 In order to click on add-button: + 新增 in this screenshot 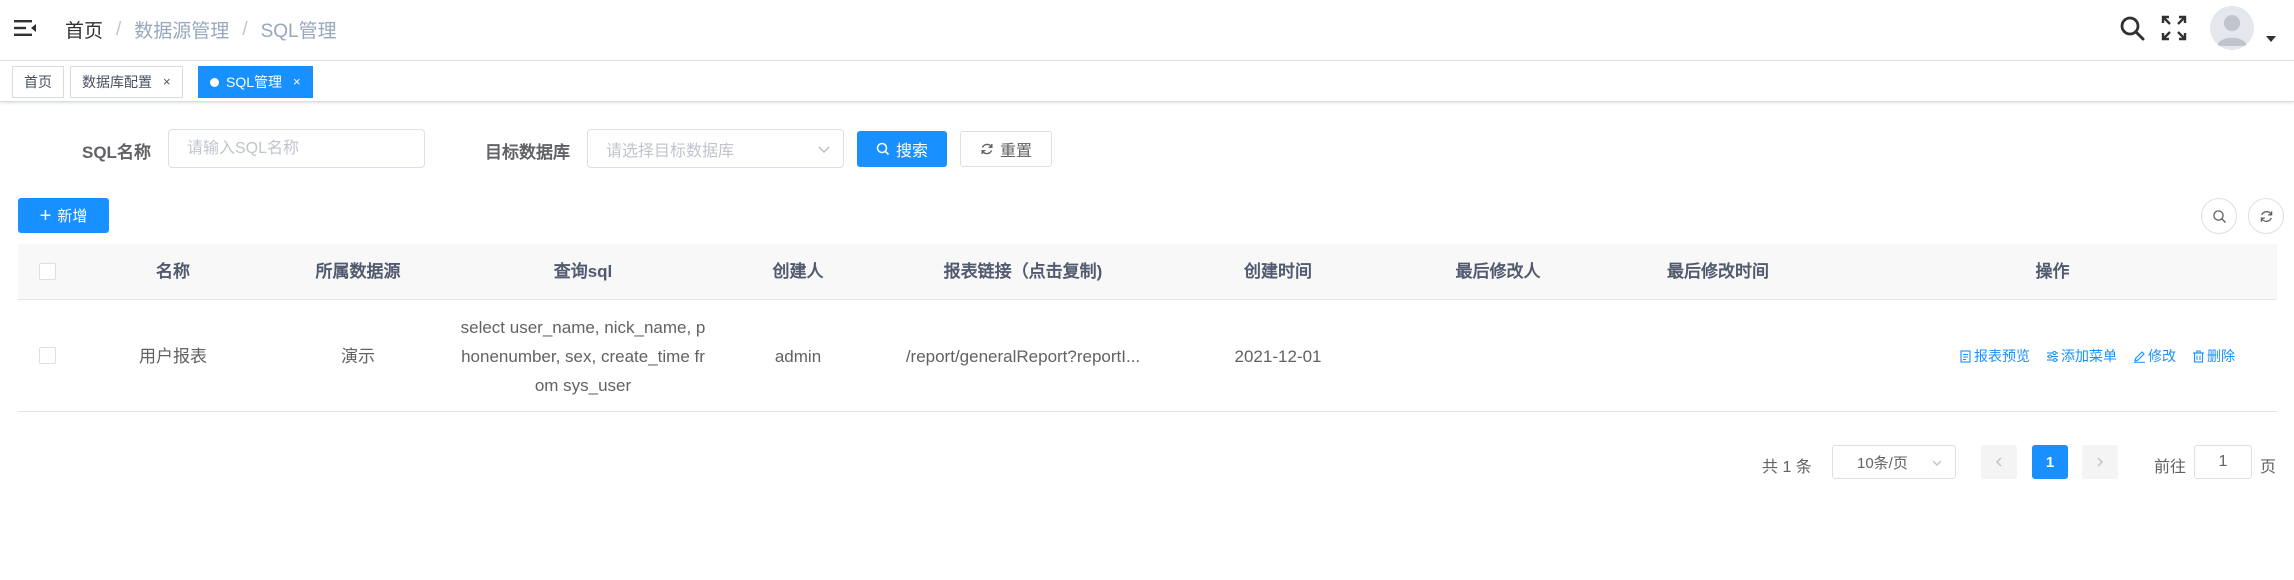, I will do `click(63, 215)`.